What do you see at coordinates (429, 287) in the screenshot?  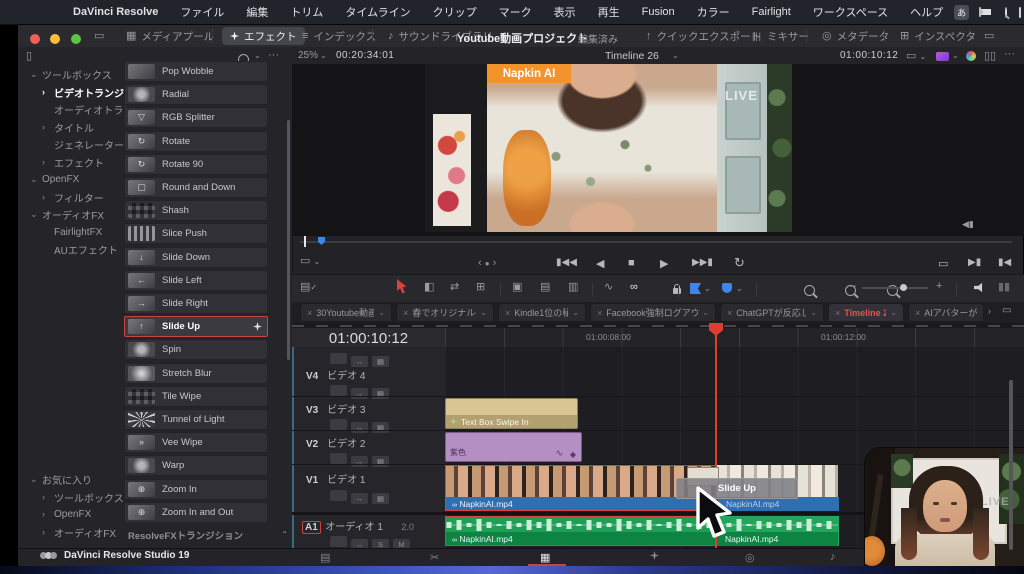 I see `trim-edit-icon: ◧` at bounding box center [429, 287].